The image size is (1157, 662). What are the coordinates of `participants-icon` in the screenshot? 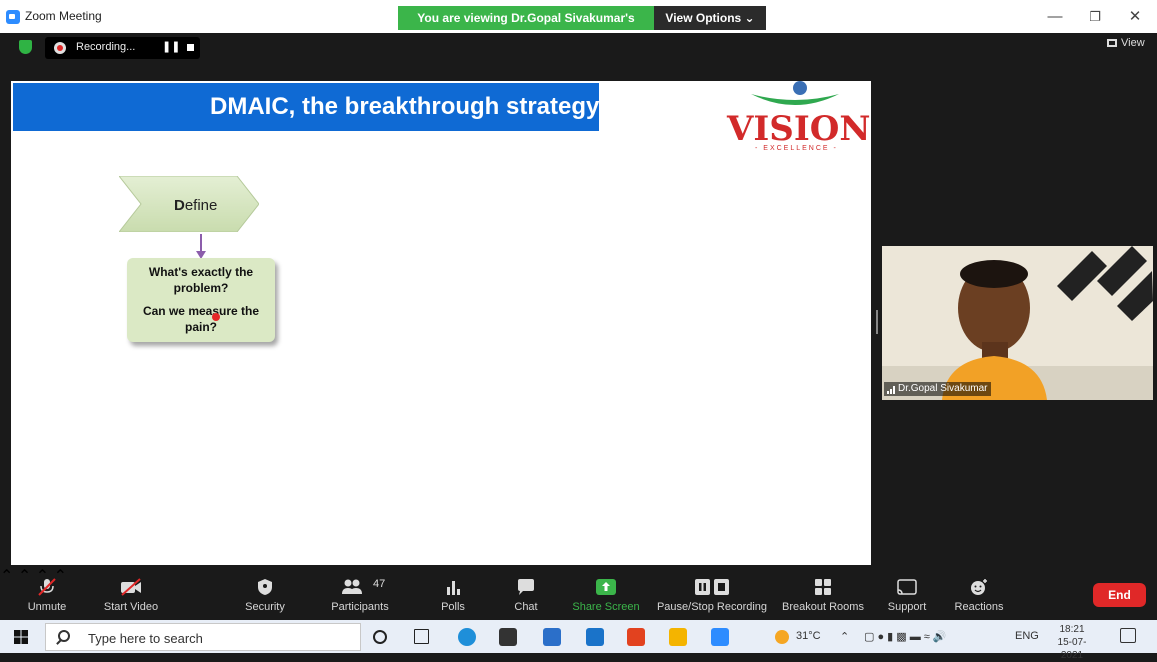 It's located at (352, 586).